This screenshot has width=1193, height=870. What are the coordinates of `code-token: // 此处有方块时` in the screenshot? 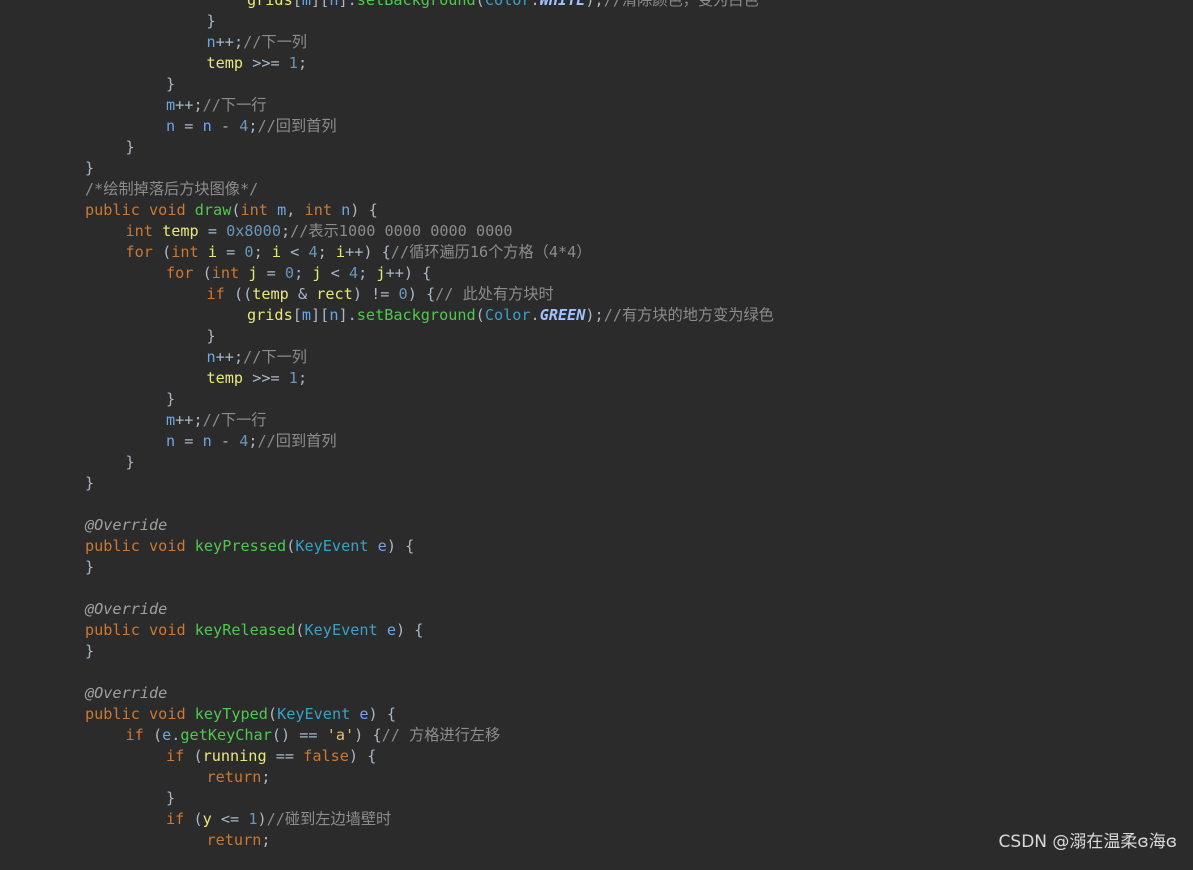 It's located at (494, 294).